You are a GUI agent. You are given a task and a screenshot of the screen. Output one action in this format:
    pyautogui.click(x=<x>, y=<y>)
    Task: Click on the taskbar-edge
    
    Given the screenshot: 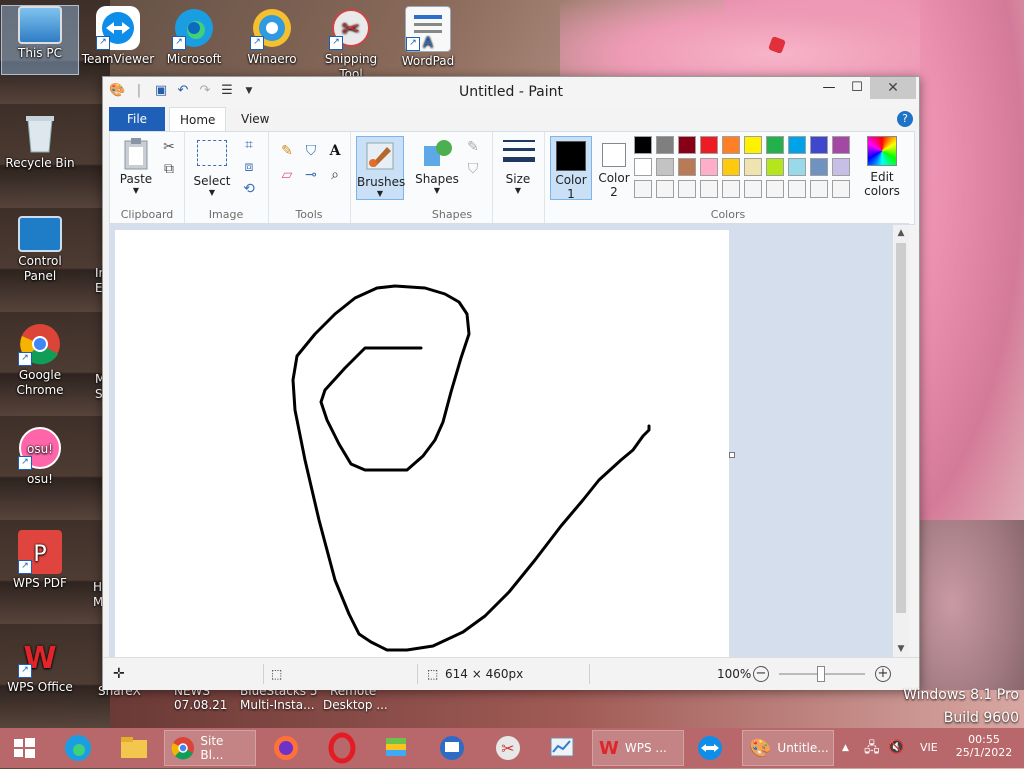 What is the action you would take?
    pyautogui.click(x=78, y=748)
    